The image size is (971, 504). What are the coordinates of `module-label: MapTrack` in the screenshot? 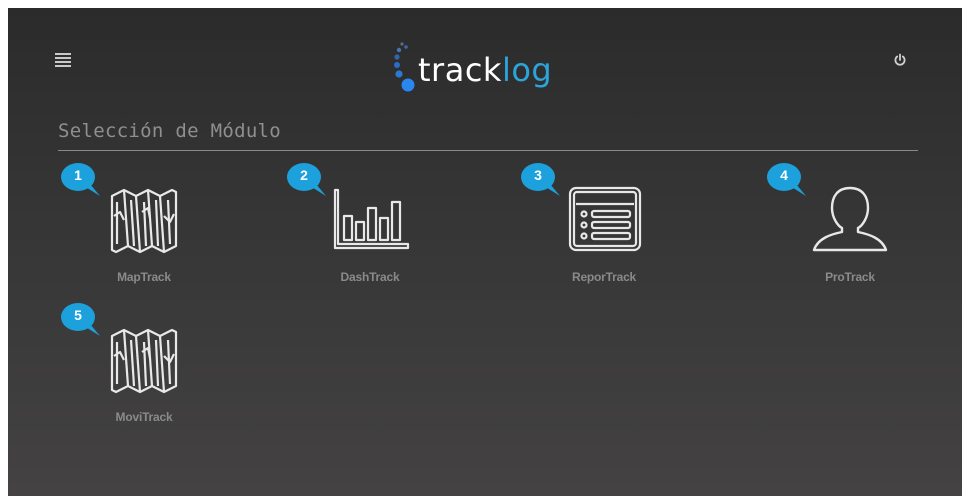 It's located at (144, 277).